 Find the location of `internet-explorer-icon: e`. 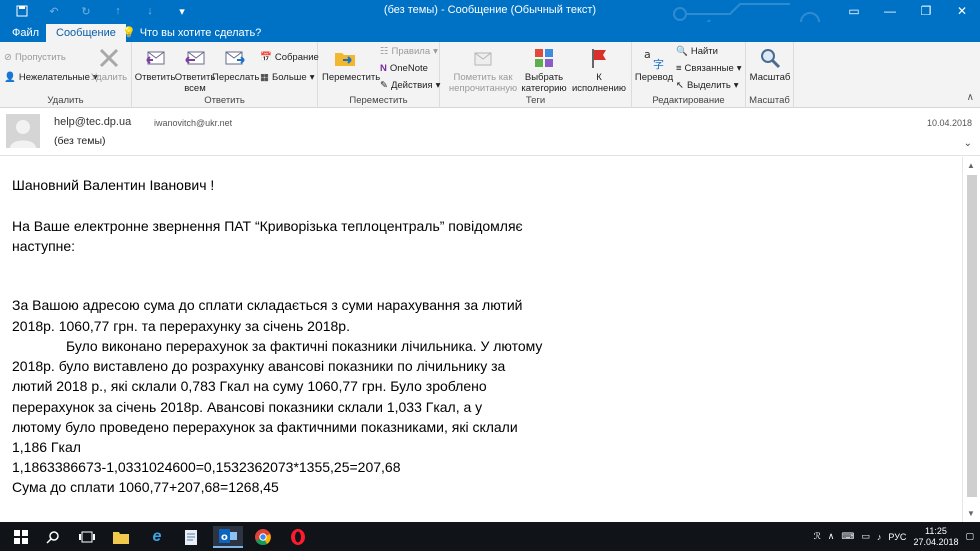

internet-explorer-icon: e is located at coordinates (157, 537).